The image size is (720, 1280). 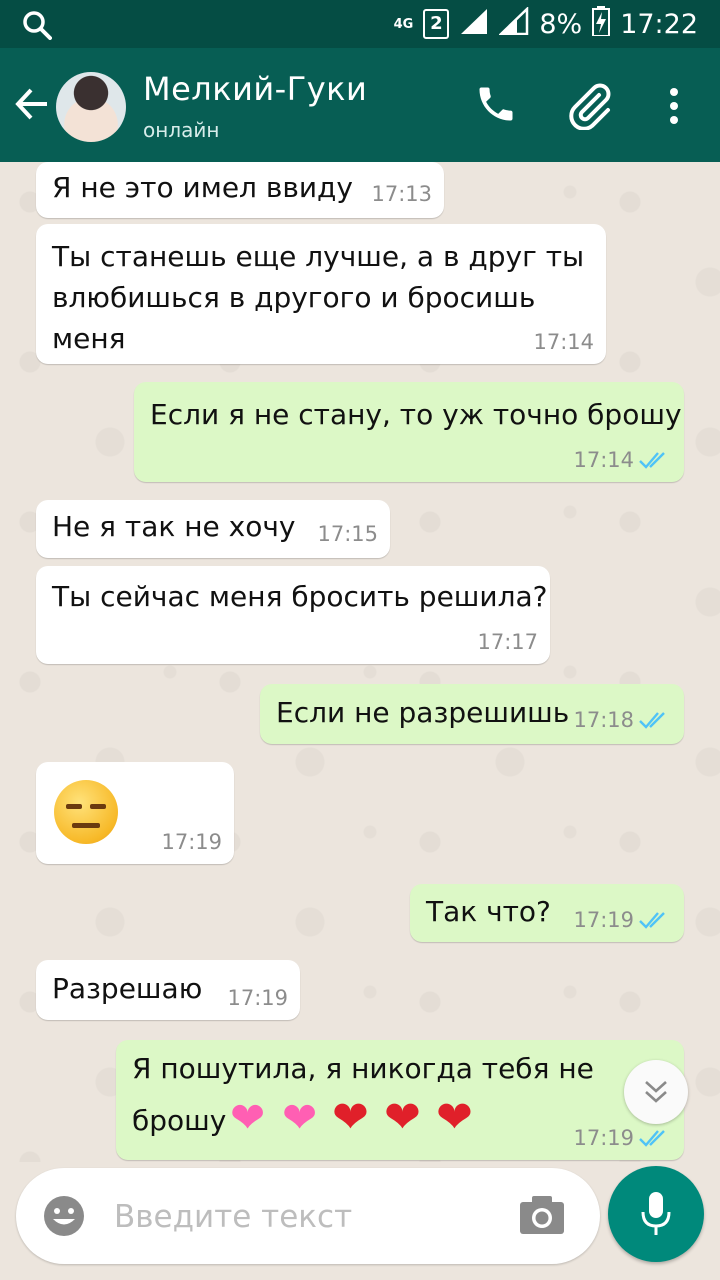 What do you see at coordinates (91, 107) in the screenshot?
I see `avatar` at bounding box center [91, 107].